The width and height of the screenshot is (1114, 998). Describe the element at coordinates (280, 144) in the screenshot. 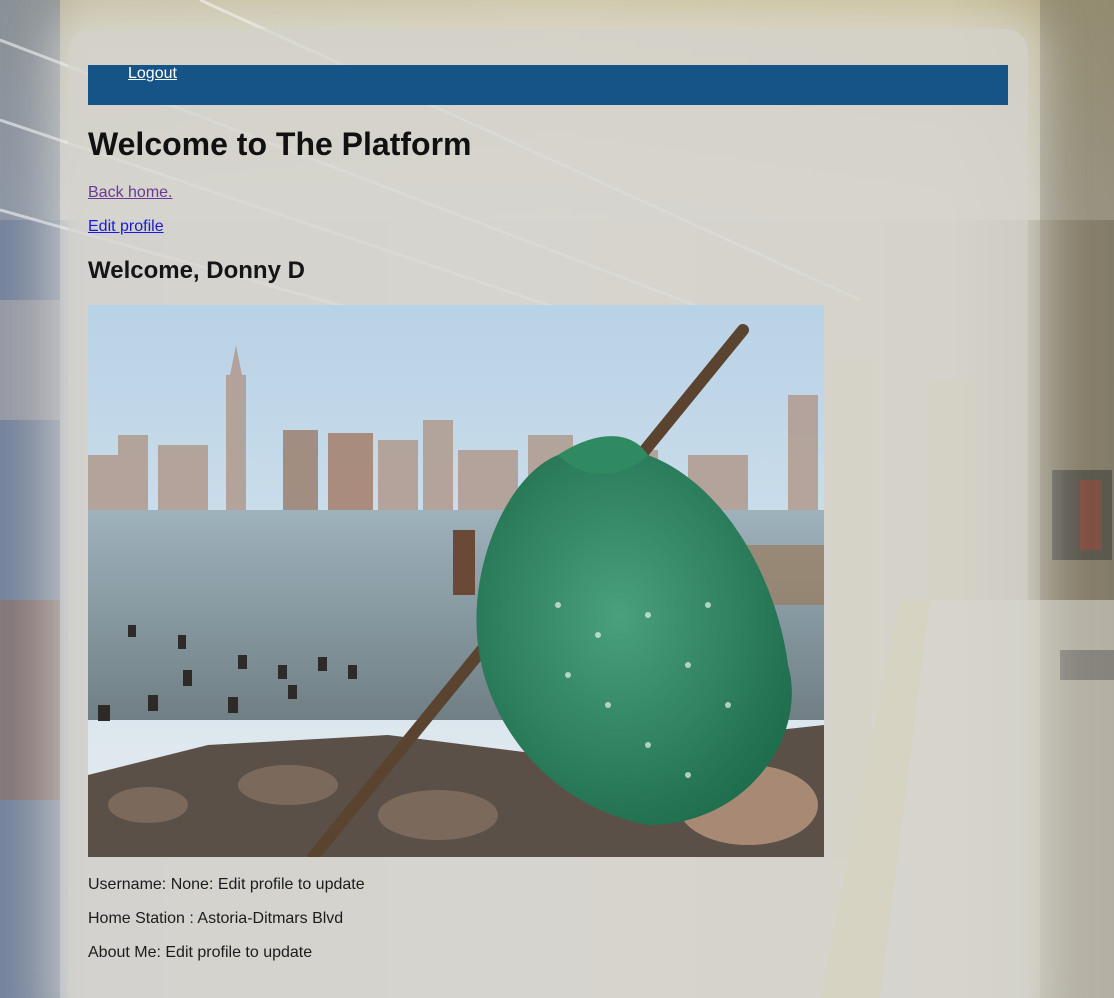

I see `page-title: Welcome to The Platform` at that location.